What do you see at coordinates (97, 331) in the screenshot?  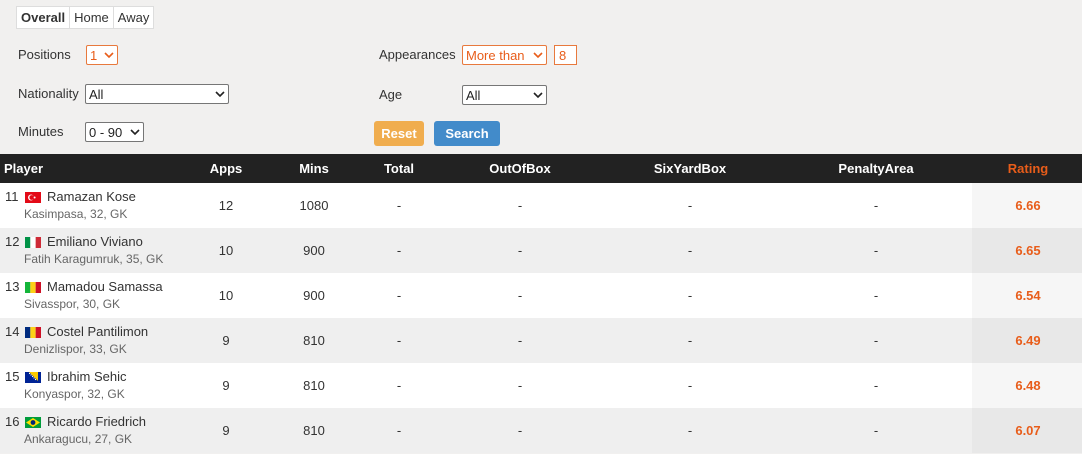 I see `player-name-link: Costel Pantilimon` at bounding box center [97, 331].